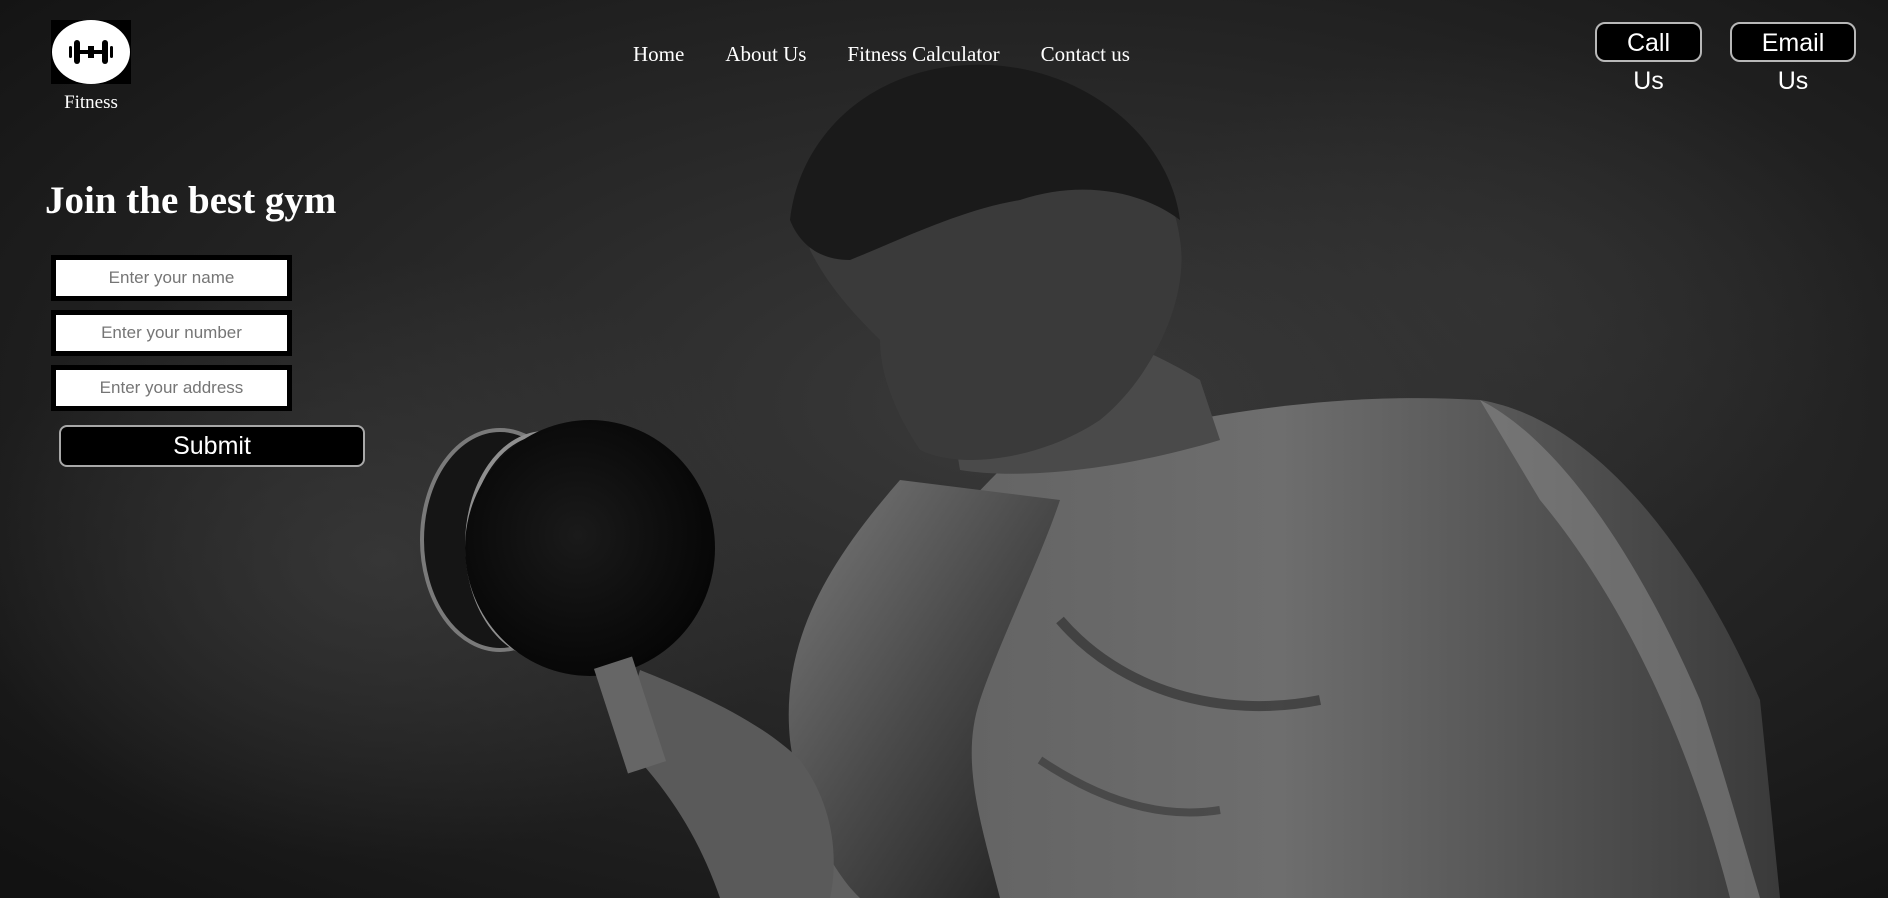 This screenshot has height=898, width=1888. I want to click on nav-home: Home, so click(658, 54).